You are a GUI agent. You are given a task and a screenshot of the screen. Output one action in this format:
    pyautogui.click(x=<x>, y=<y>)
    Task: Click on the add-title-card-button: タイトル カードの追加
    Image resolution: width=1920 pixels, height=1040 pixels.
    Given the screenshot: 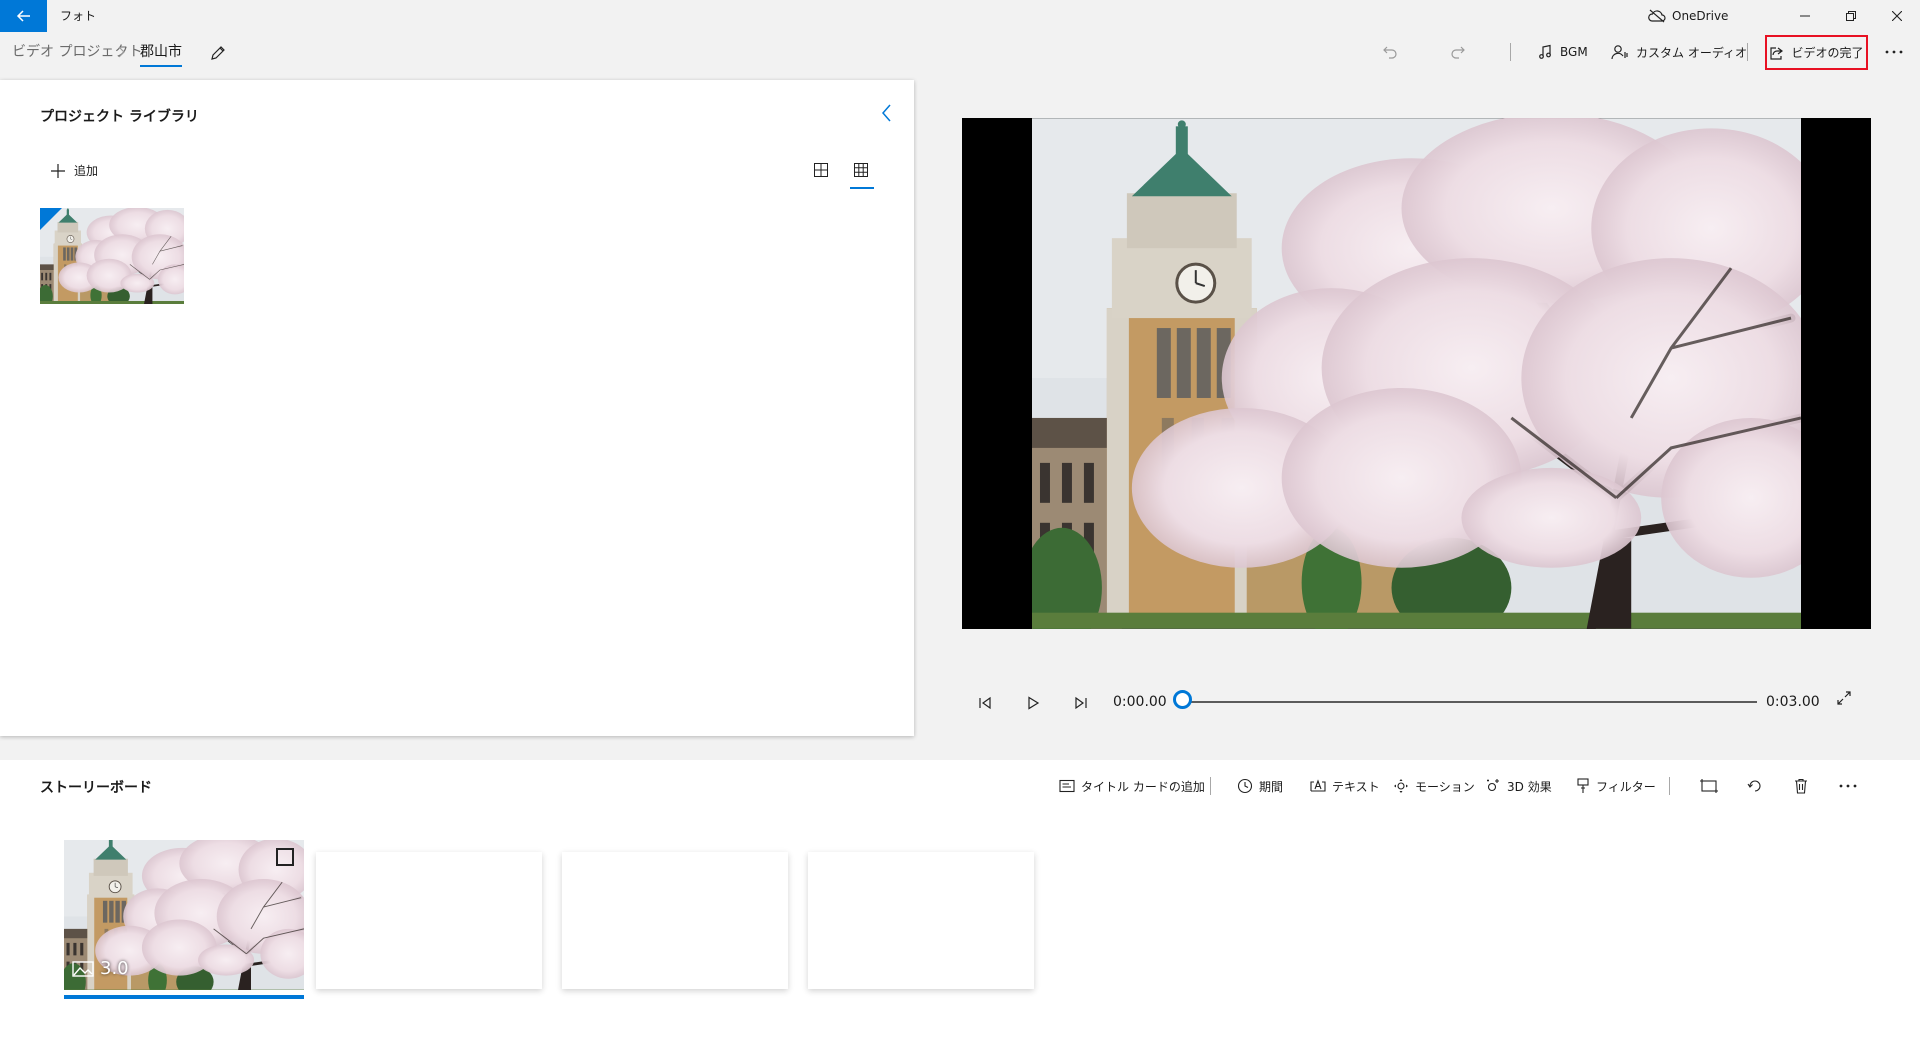 What is the action you would take?
    pyautogui.click(x=1132, y=786)
    